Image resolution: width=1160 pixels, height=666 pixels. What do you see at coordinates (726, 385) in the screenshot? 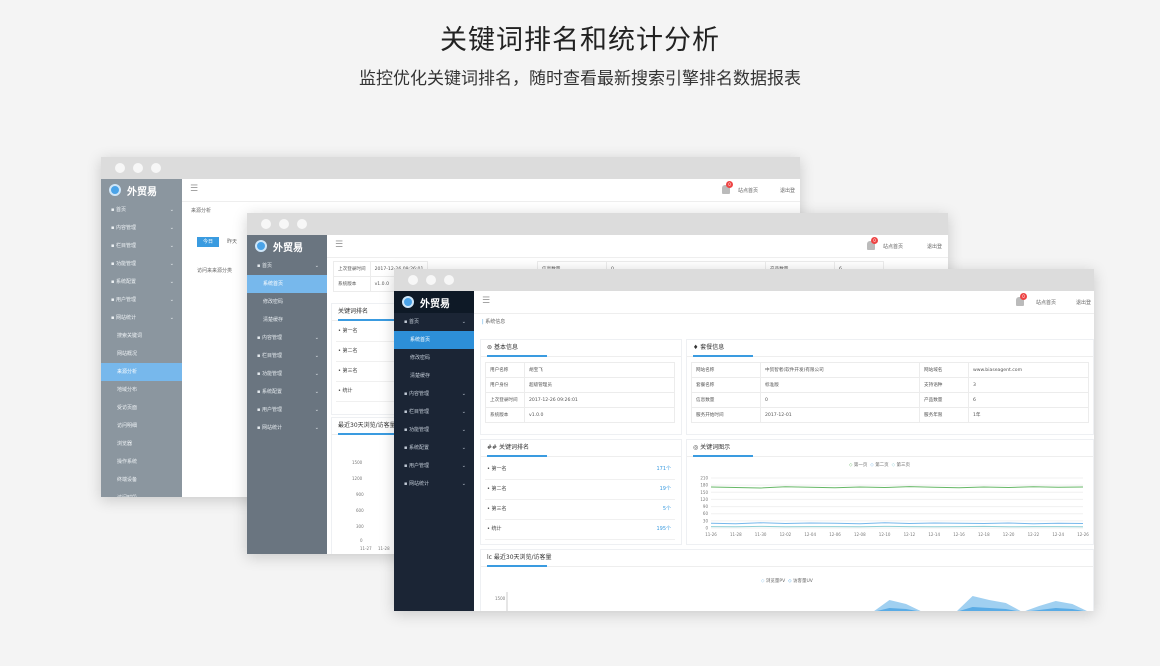
I see `info-key: 套餐名称` at bounding box center [726, 385].